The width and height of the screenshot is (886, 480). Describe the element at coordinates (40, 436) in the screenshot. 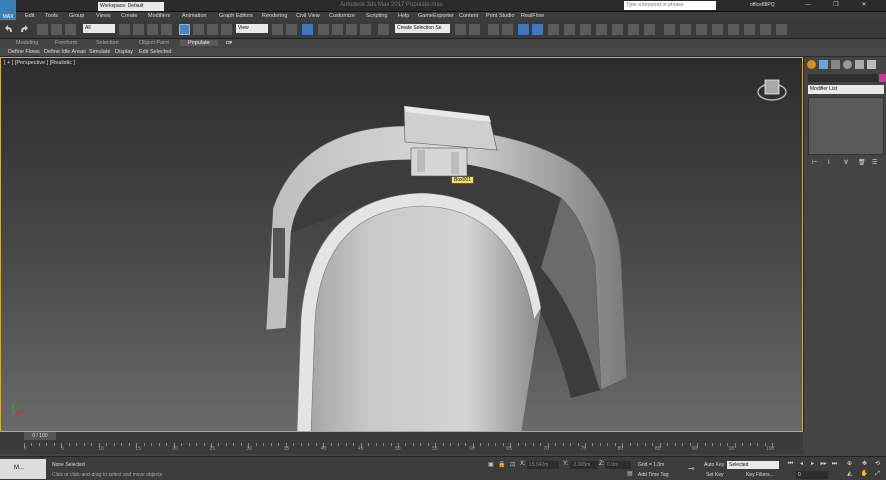

I see `time-slider: 0 / 100` at that location.